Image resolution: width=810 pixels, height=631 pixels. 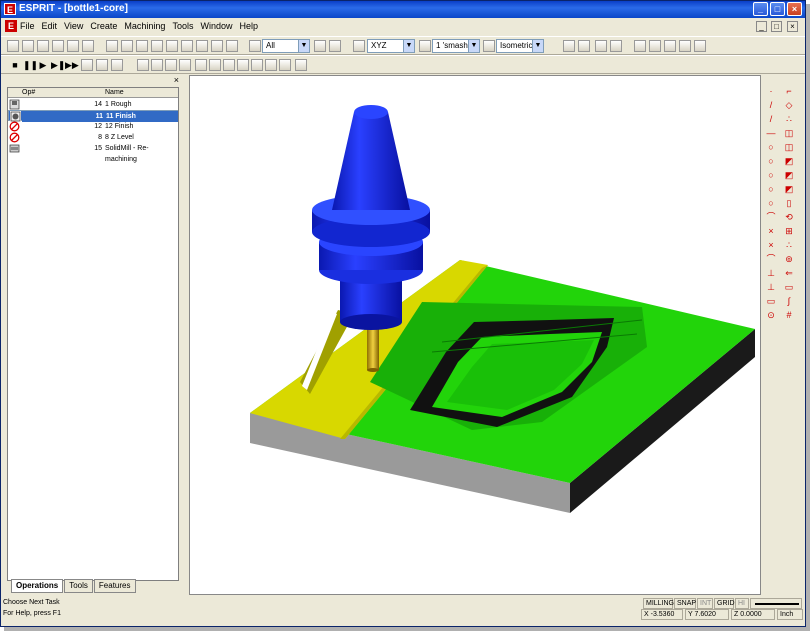 I want to click on menu-edit: Edit, so click(x=50, y=26).